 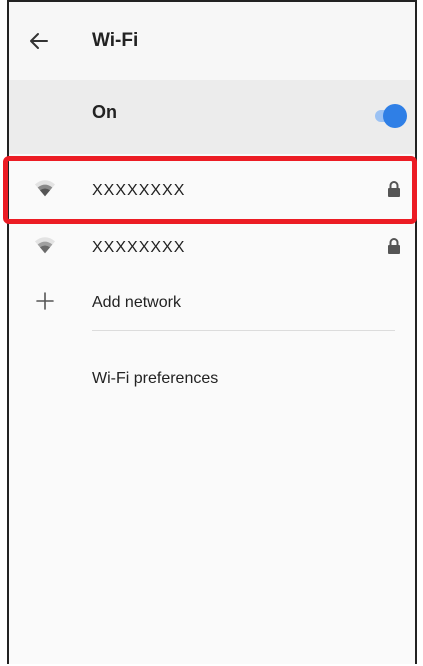 I want to click on plus-icon, so click(x=45, y=301).